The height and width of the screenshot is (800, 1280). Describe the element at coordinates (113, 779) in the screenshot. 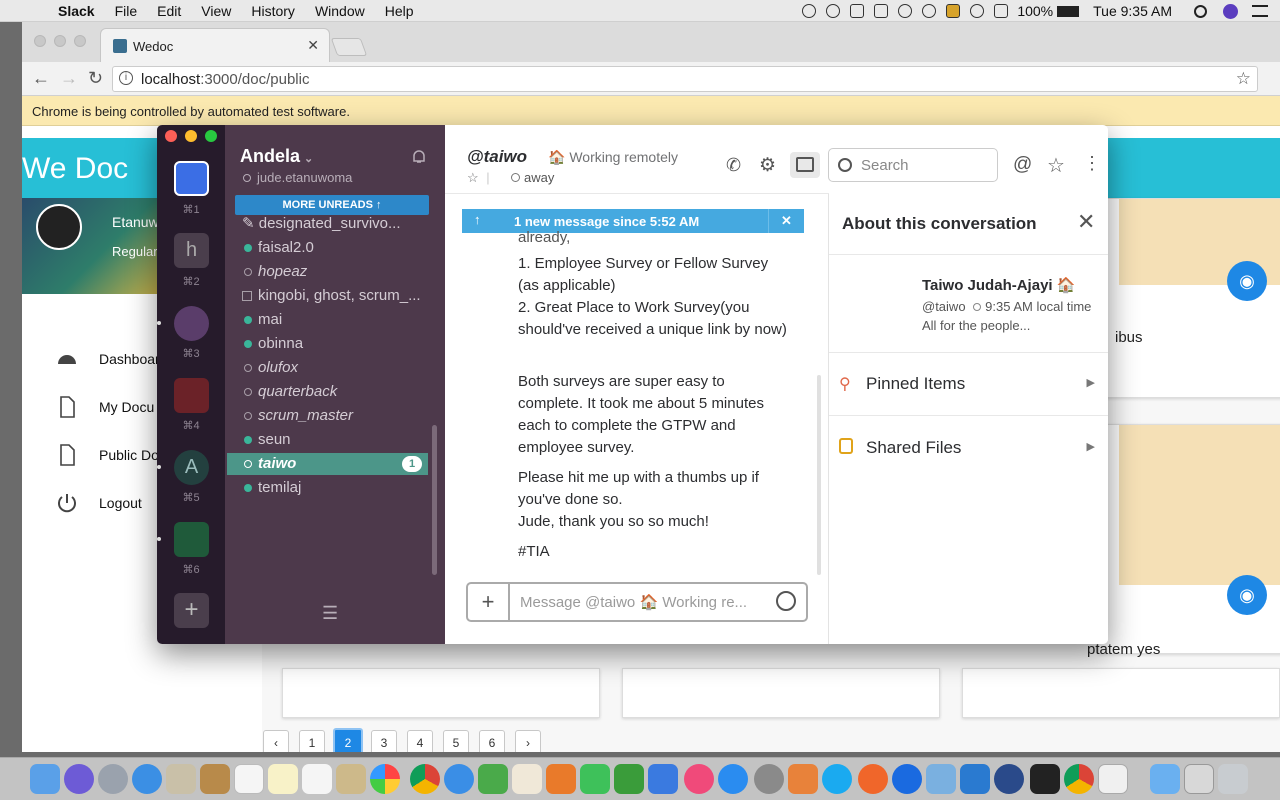

I see `launchpad-icon` at that location.